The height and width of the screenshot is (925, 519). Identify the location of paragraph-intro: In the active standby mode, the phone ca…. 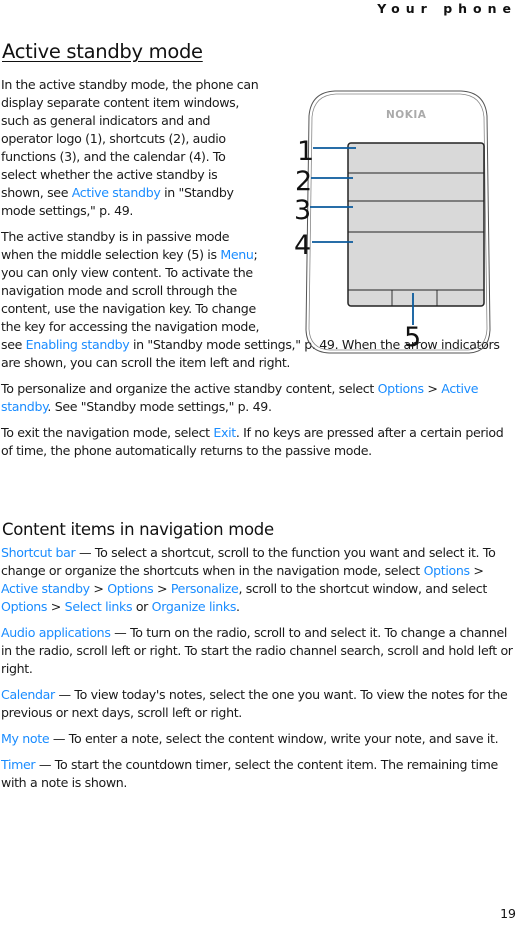
(132, 148).